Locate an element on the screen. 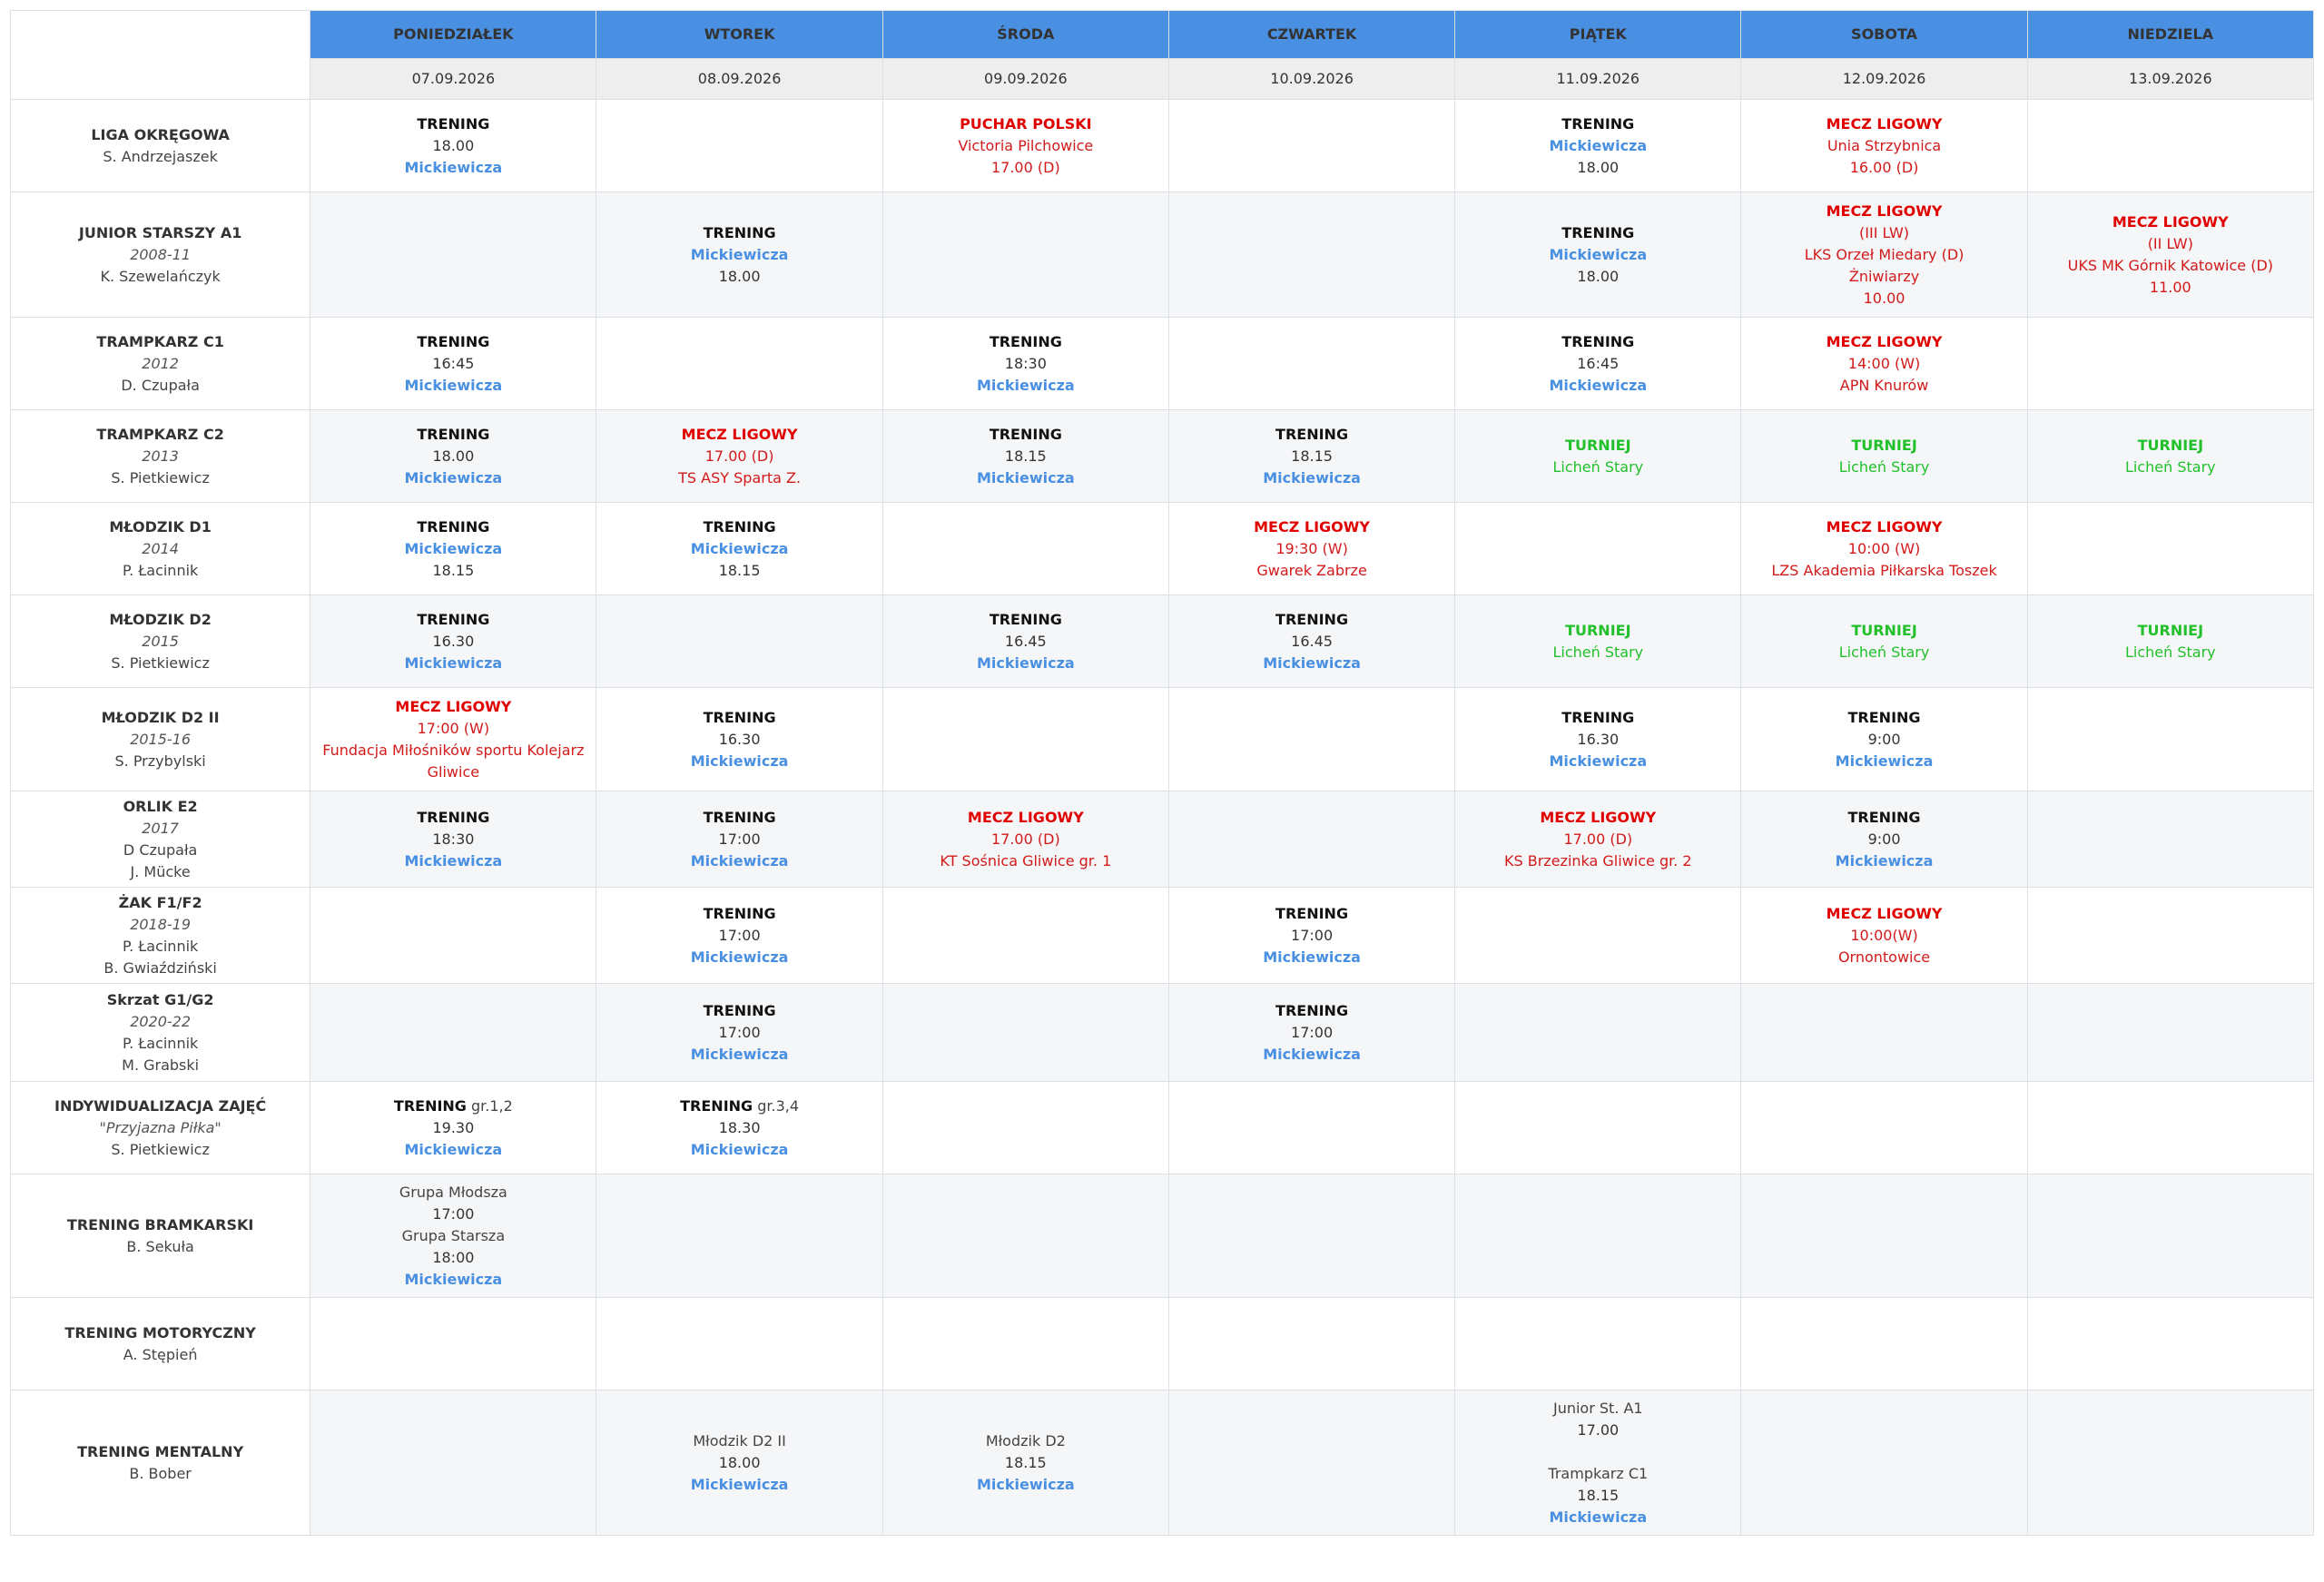 Image resolution: width=2324 pixels, height=1582 pixels. day-cell: TRENING 16.45 Mickiewicza is located at coordinates (1025, 641).